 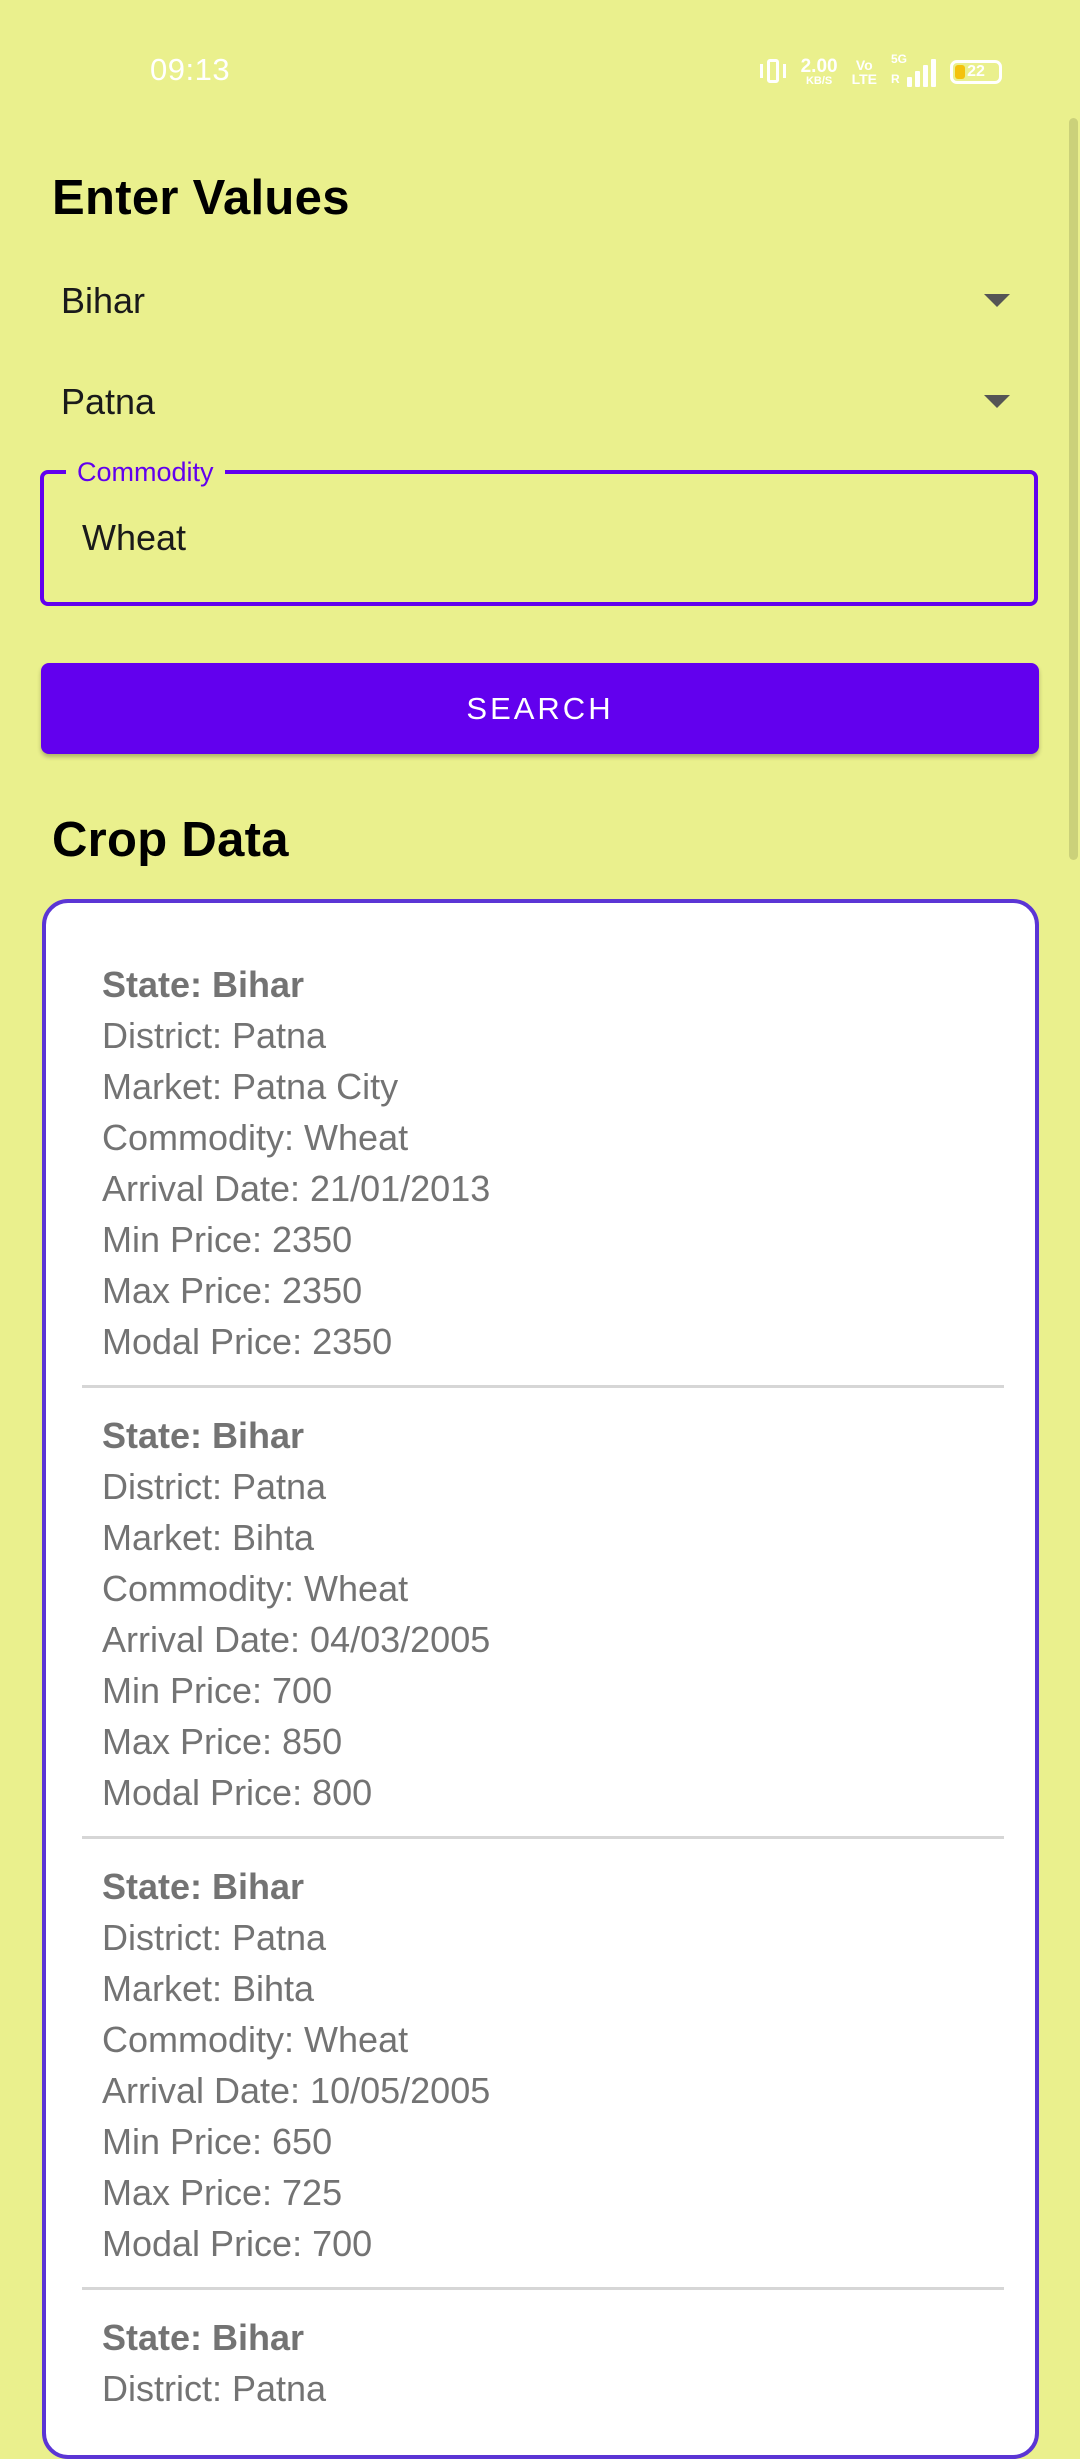 I want to click on record-max-price: Max Price: 850, so click(x=222, y=1741).